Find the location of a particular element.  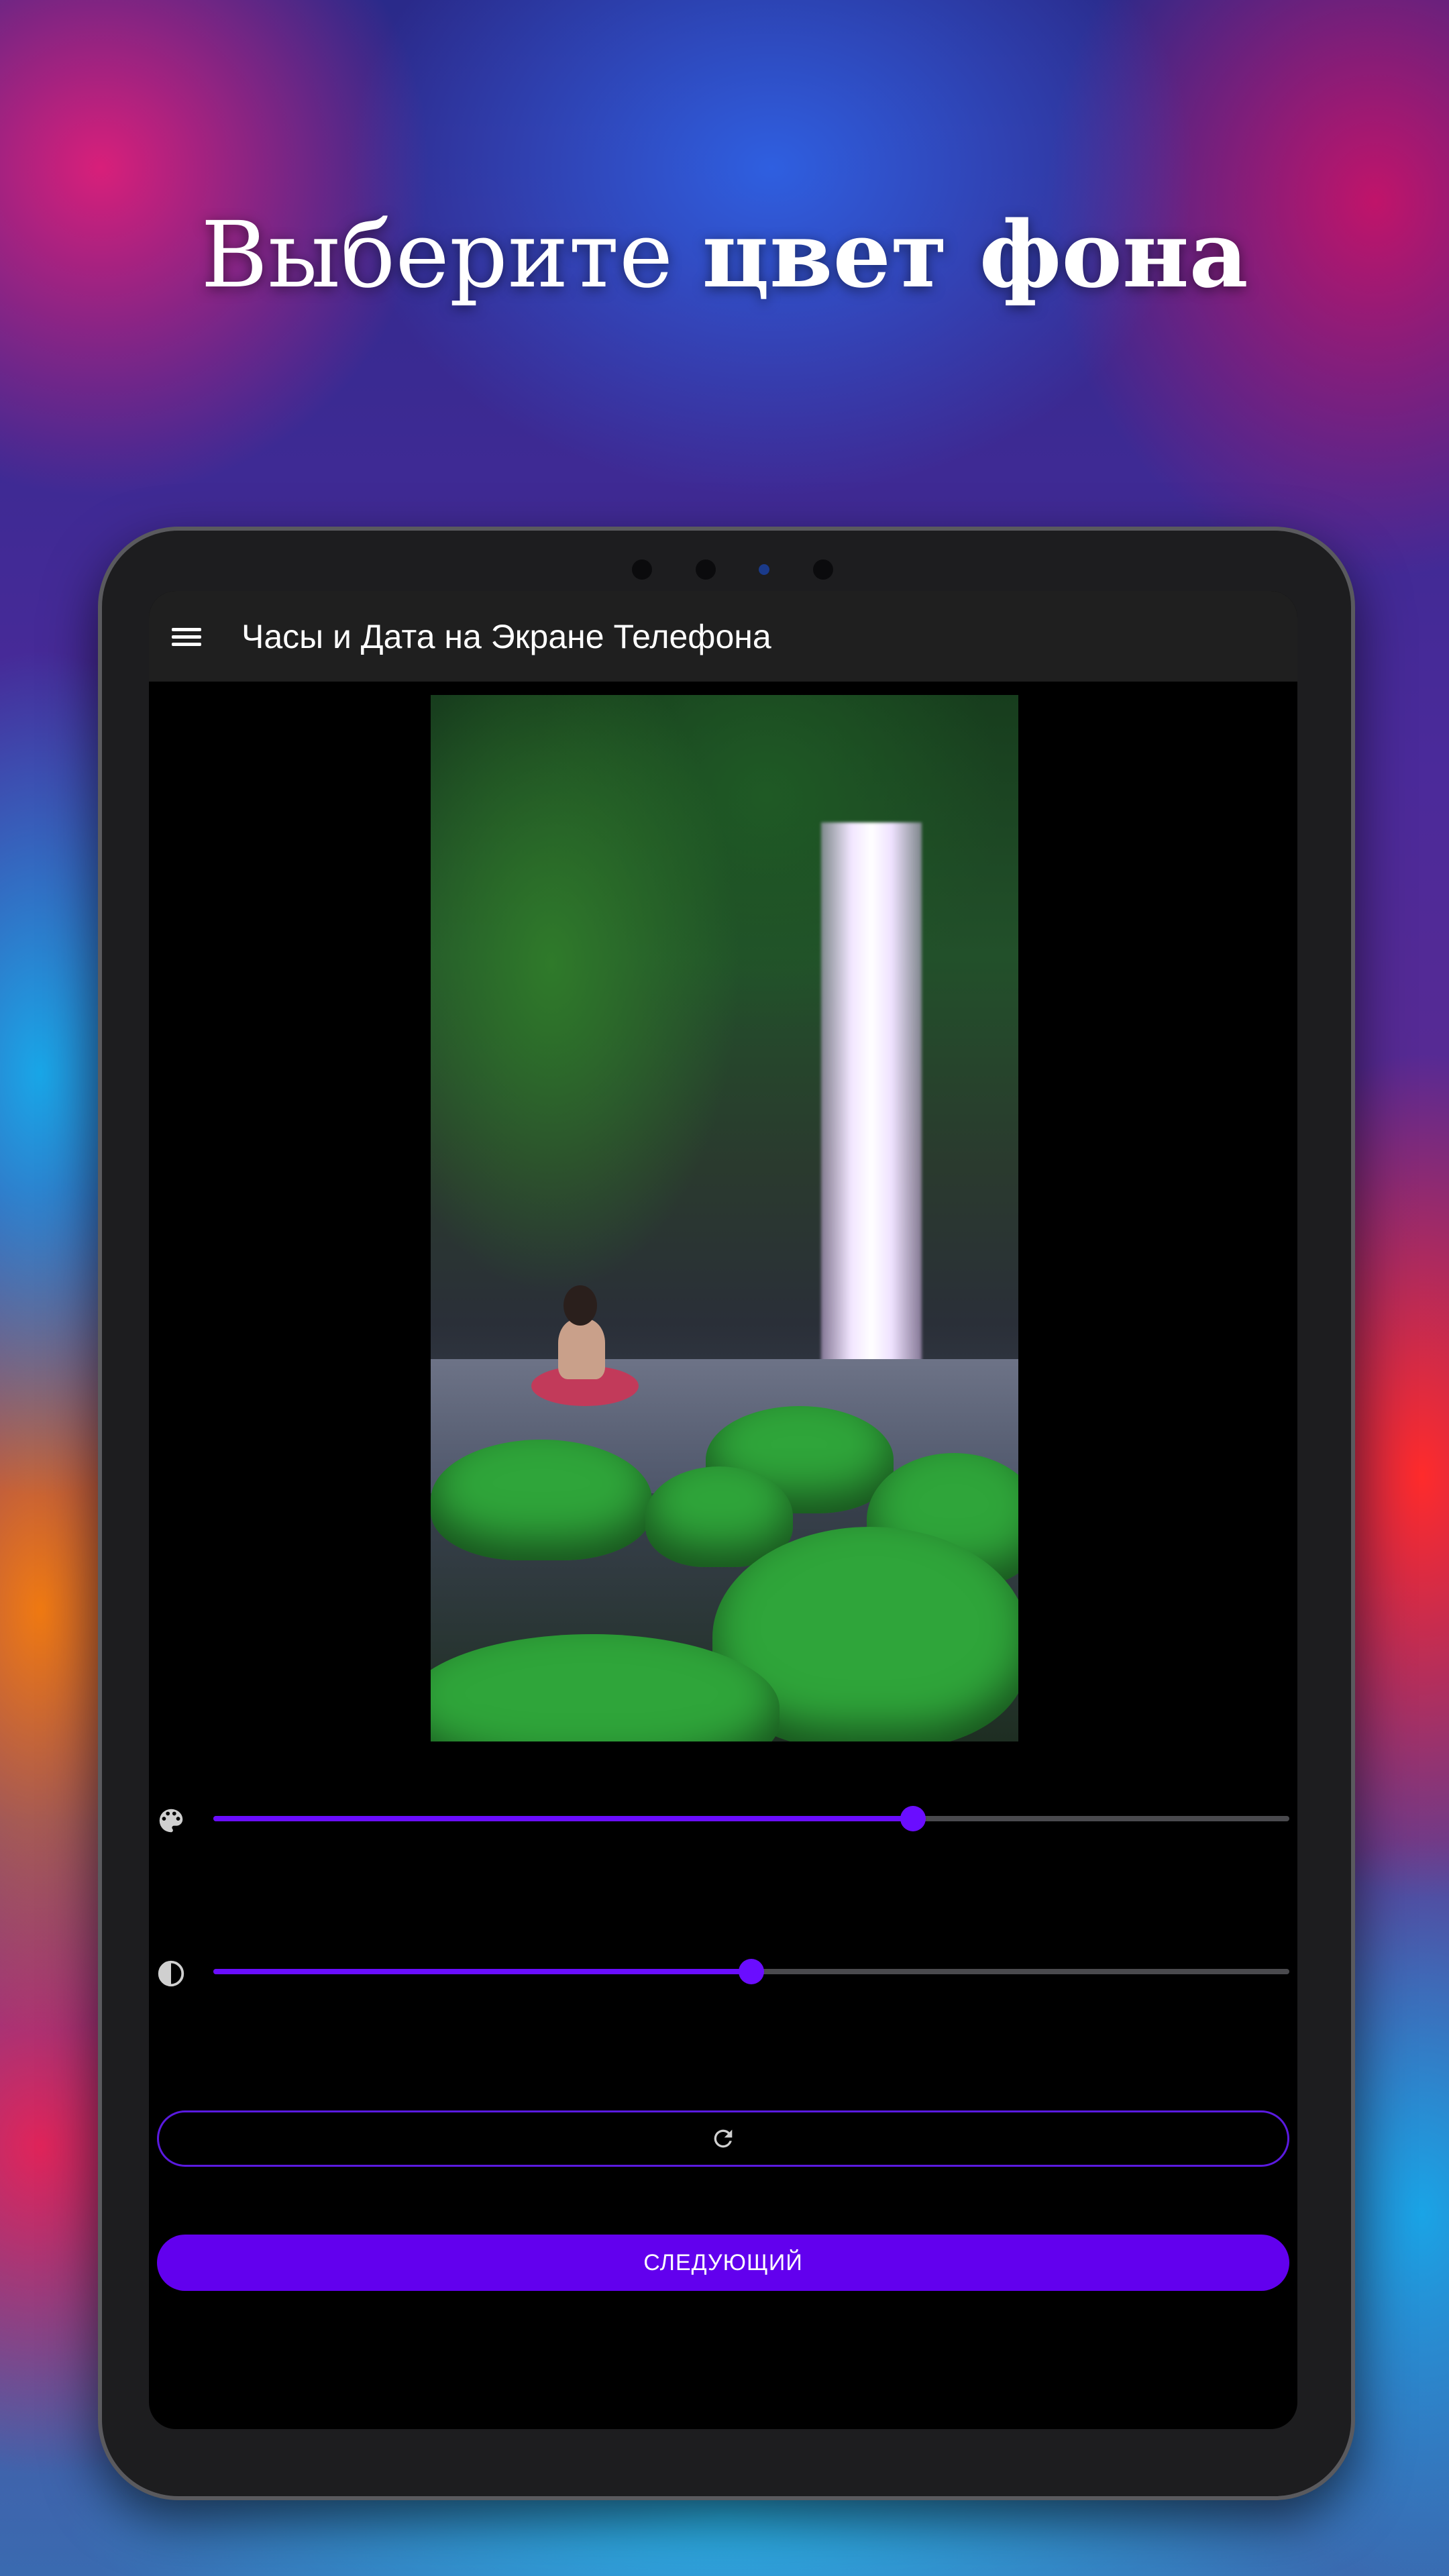

camera-bar is located at coordinates (732, 569).